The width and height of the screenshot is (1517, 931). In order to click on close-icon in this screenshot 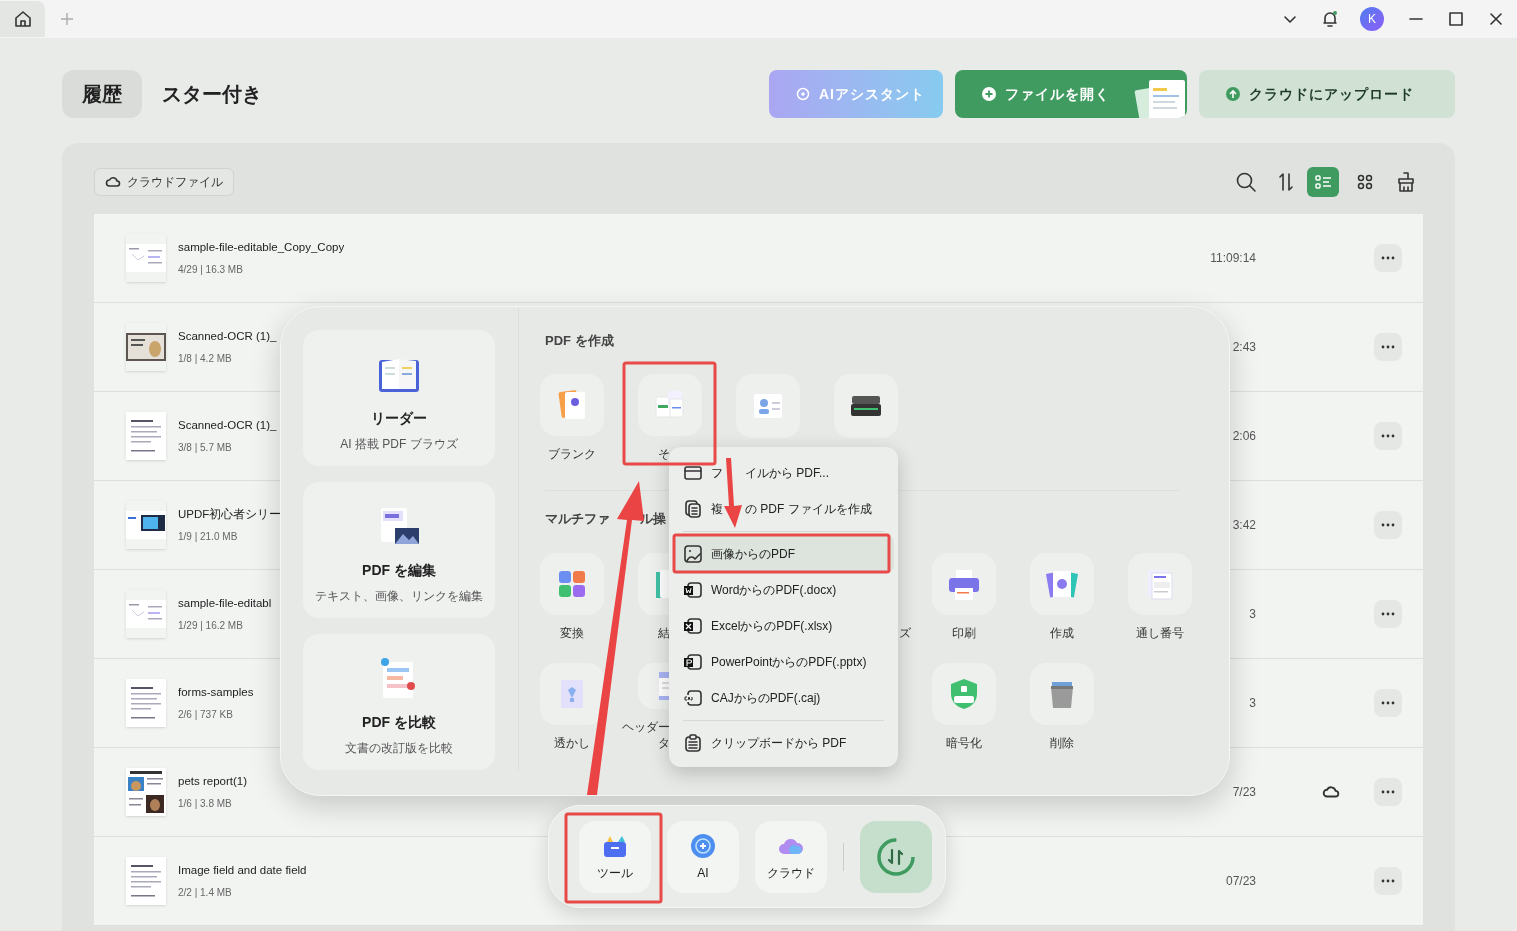, I will do `click(1496, 19)`.